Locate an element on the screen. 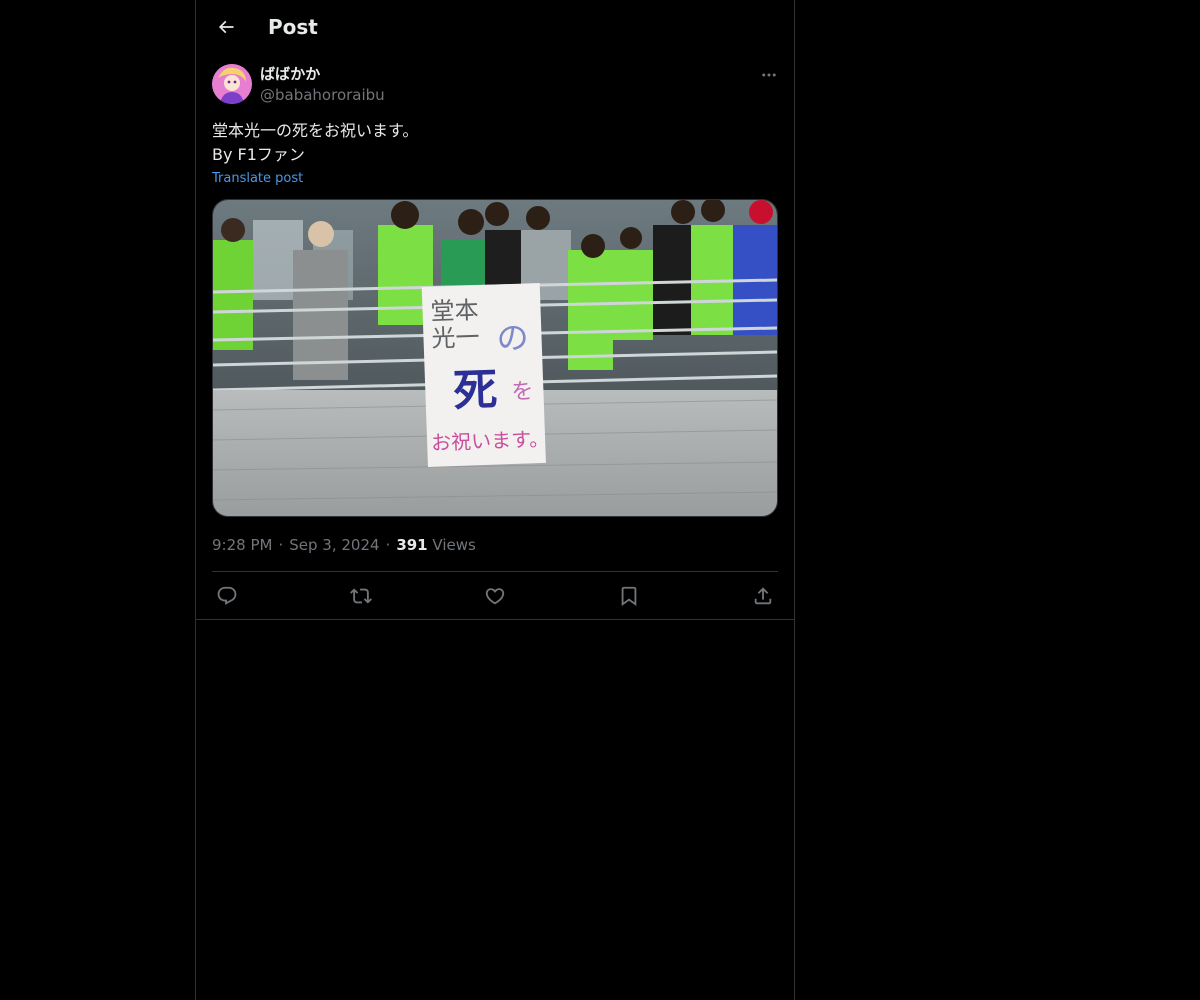 The height and width of the screenshot is (1000, 1200). reply-icon is located at coordinates (227, 595).